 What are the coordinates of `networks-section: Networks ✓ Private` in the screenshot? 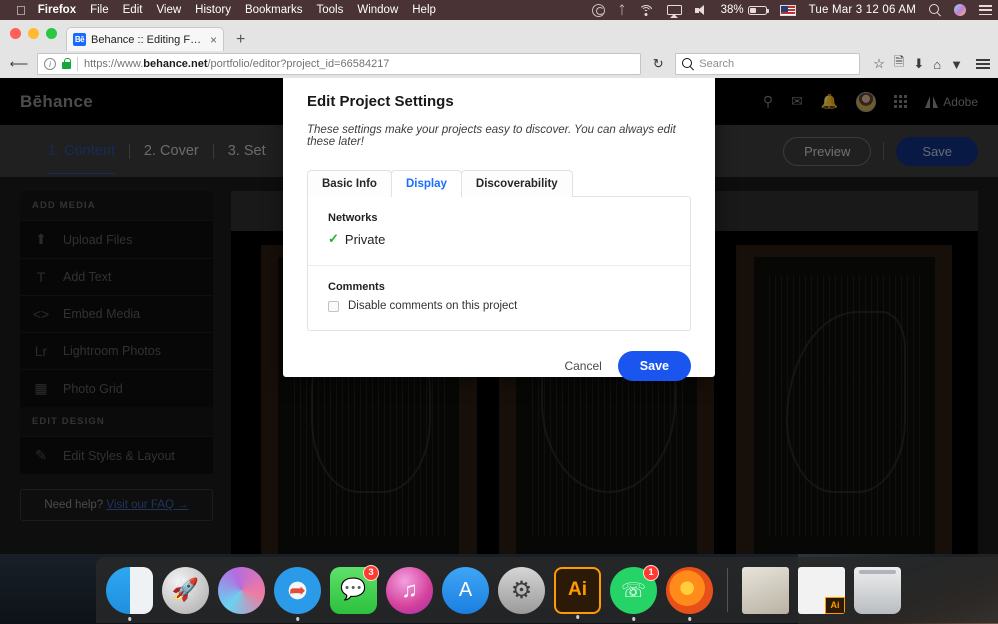 It's located at (499, 231).